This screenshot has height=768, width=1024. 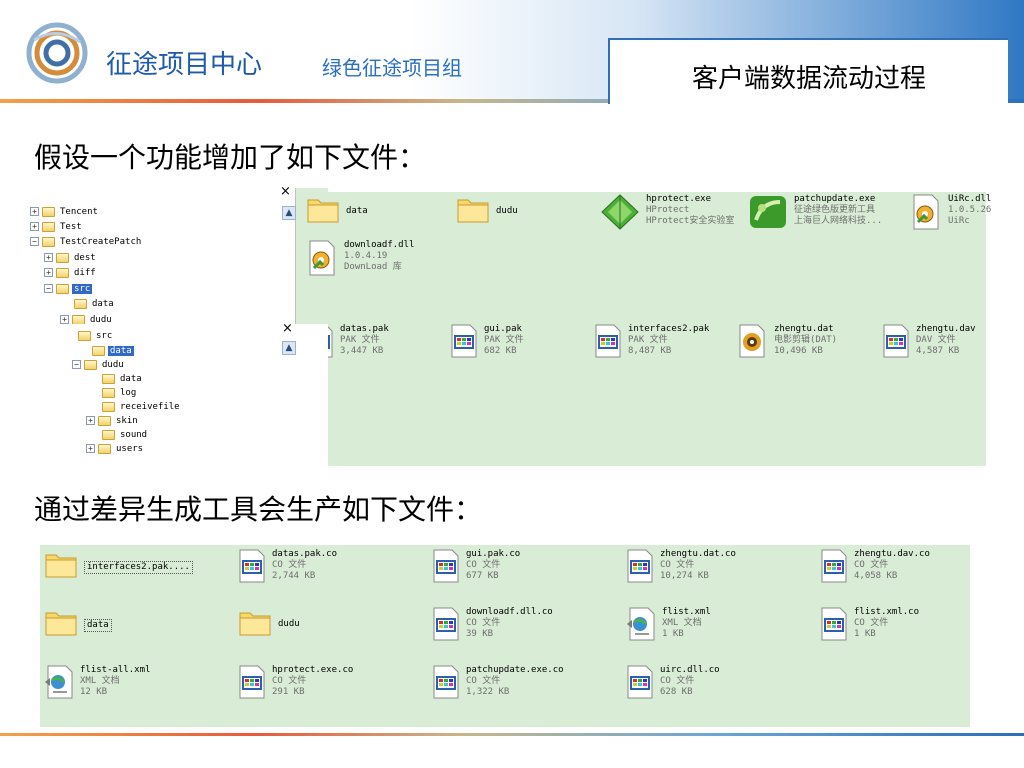 I want to click on tree-item-label: log, so click(x=128, y=392).